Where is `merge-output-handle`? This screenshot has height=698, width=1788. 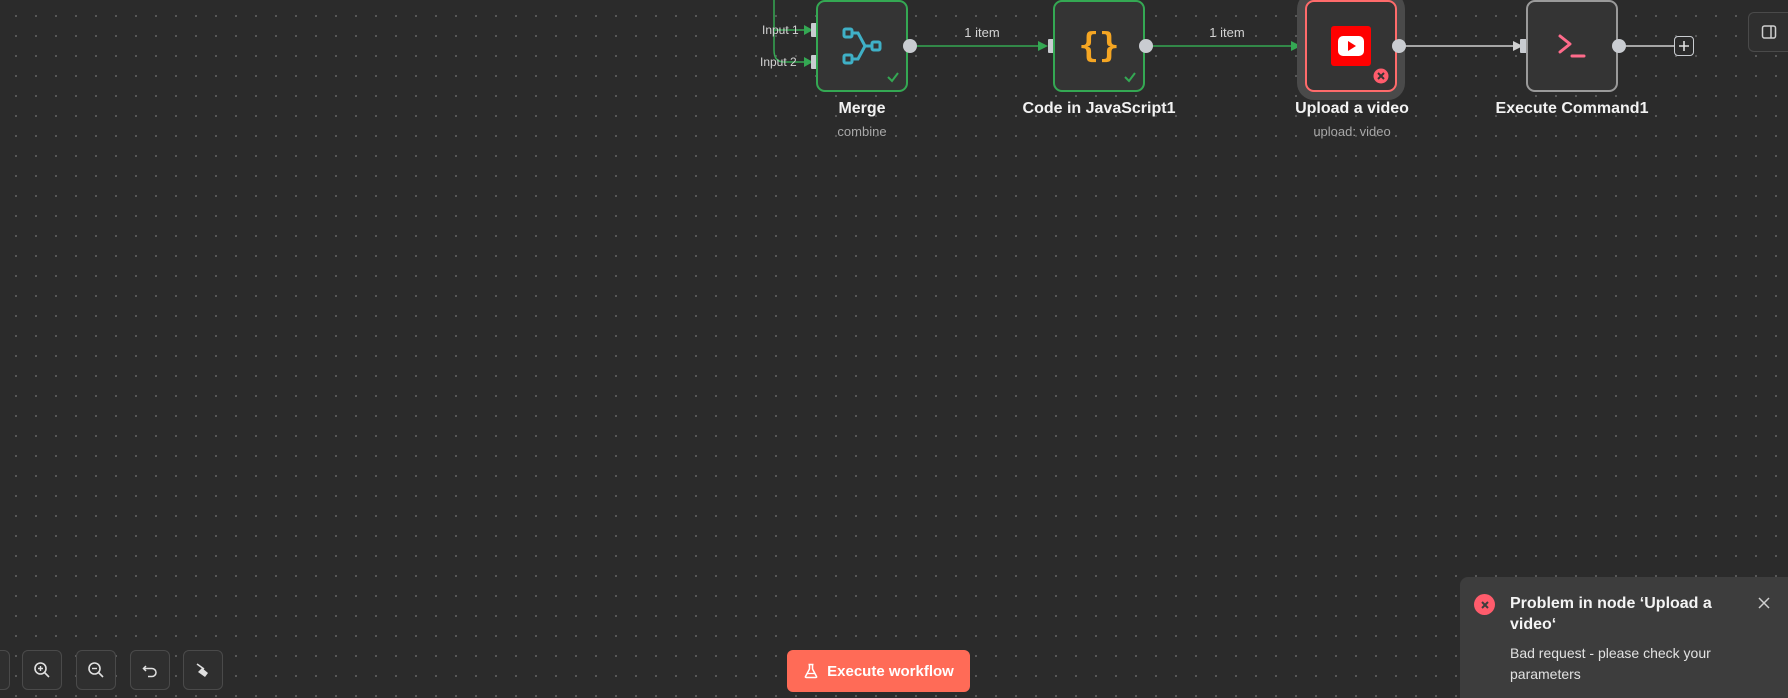 merge-output-handle is located at coordinates (910, 46).